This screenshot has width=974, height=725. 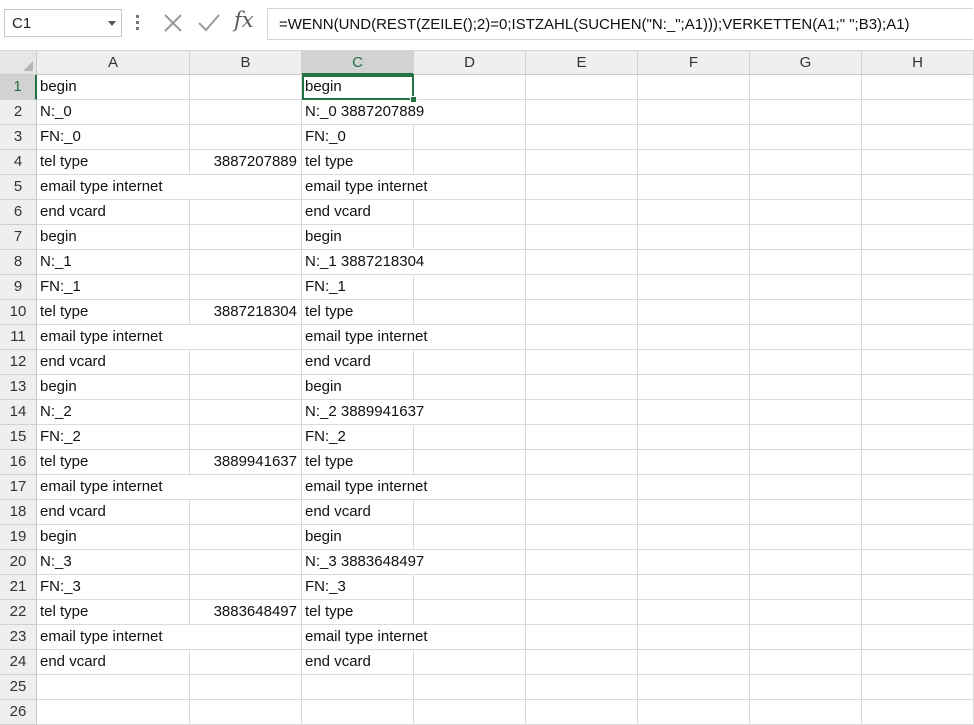 I want to click on cell-d22, so click(x=470, y=612).